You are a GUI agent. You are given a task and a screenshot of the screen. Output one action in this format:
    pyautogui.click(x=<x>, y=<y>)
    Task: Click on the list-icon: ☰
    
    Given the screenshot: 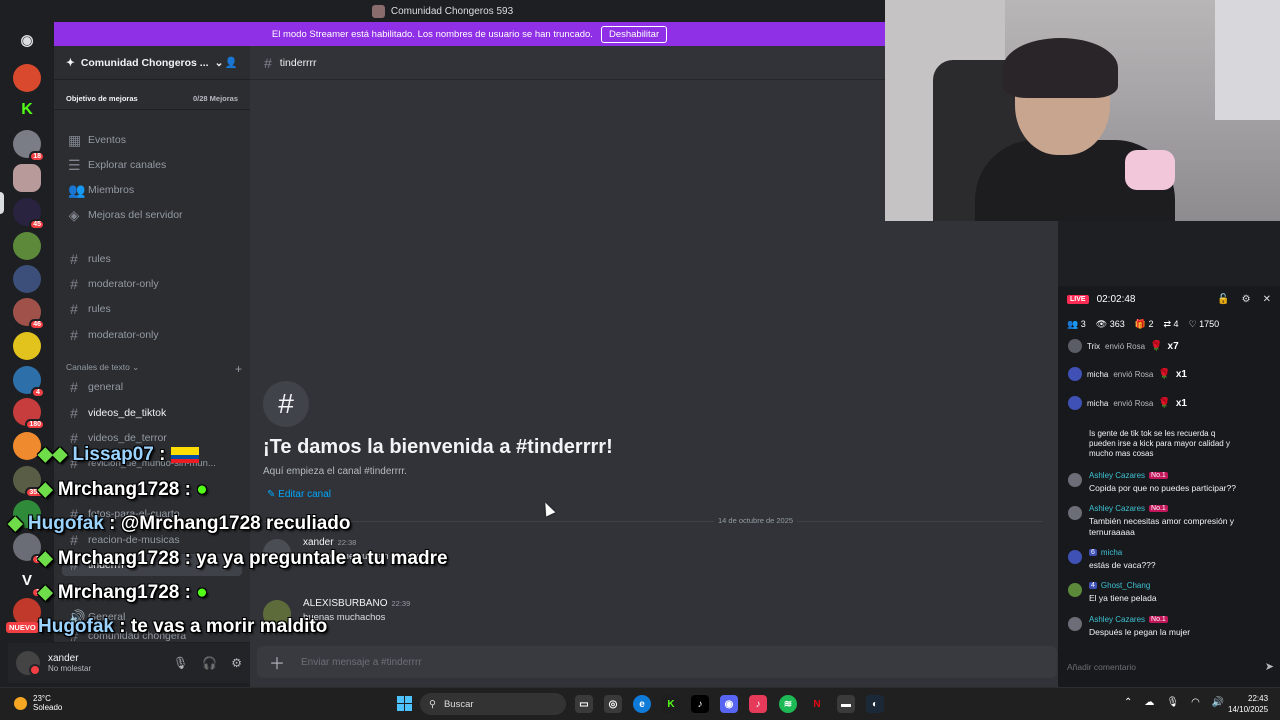 What is the action you would take?
    pyautogui.click(x=74, y=164)
    